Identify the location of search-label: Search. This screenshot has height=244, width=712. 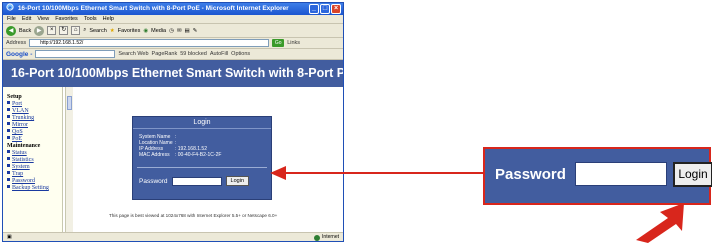
(97, 31).